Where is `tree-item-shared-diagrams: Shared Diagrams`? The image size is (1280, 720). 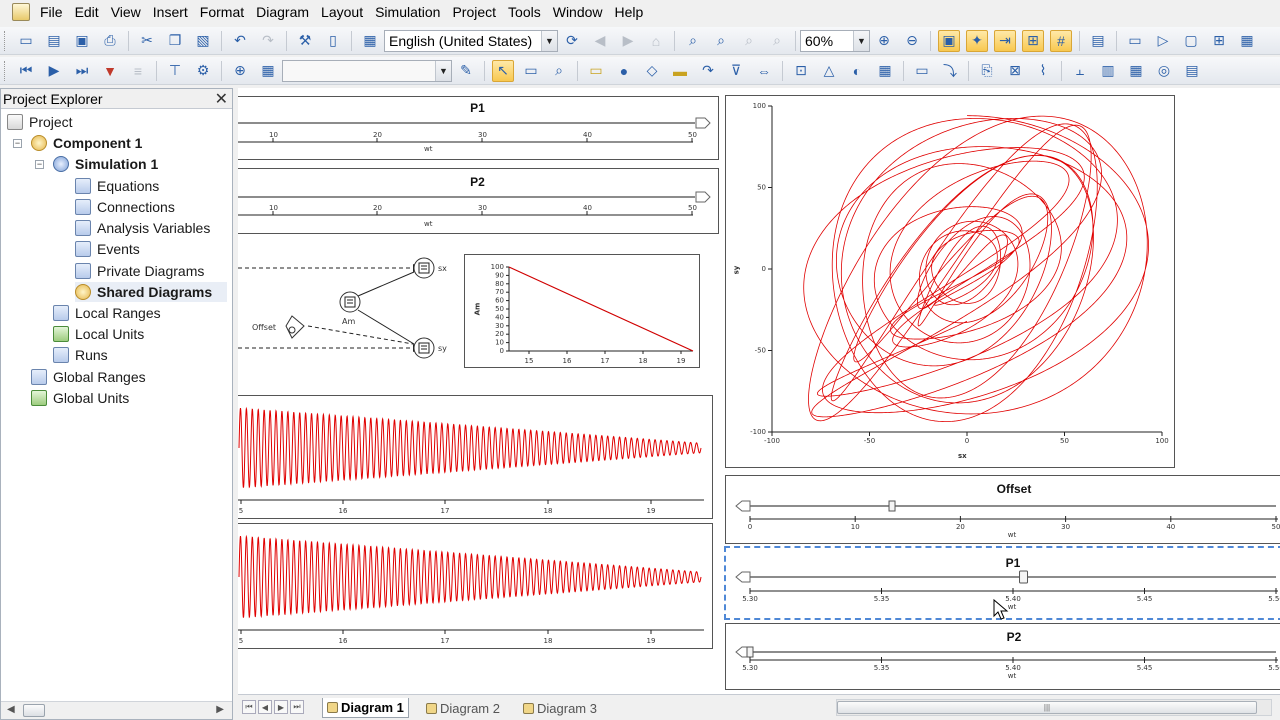 tree-item-shared-diagrams: Shared Diagrams is located at coordinates (151, 292).